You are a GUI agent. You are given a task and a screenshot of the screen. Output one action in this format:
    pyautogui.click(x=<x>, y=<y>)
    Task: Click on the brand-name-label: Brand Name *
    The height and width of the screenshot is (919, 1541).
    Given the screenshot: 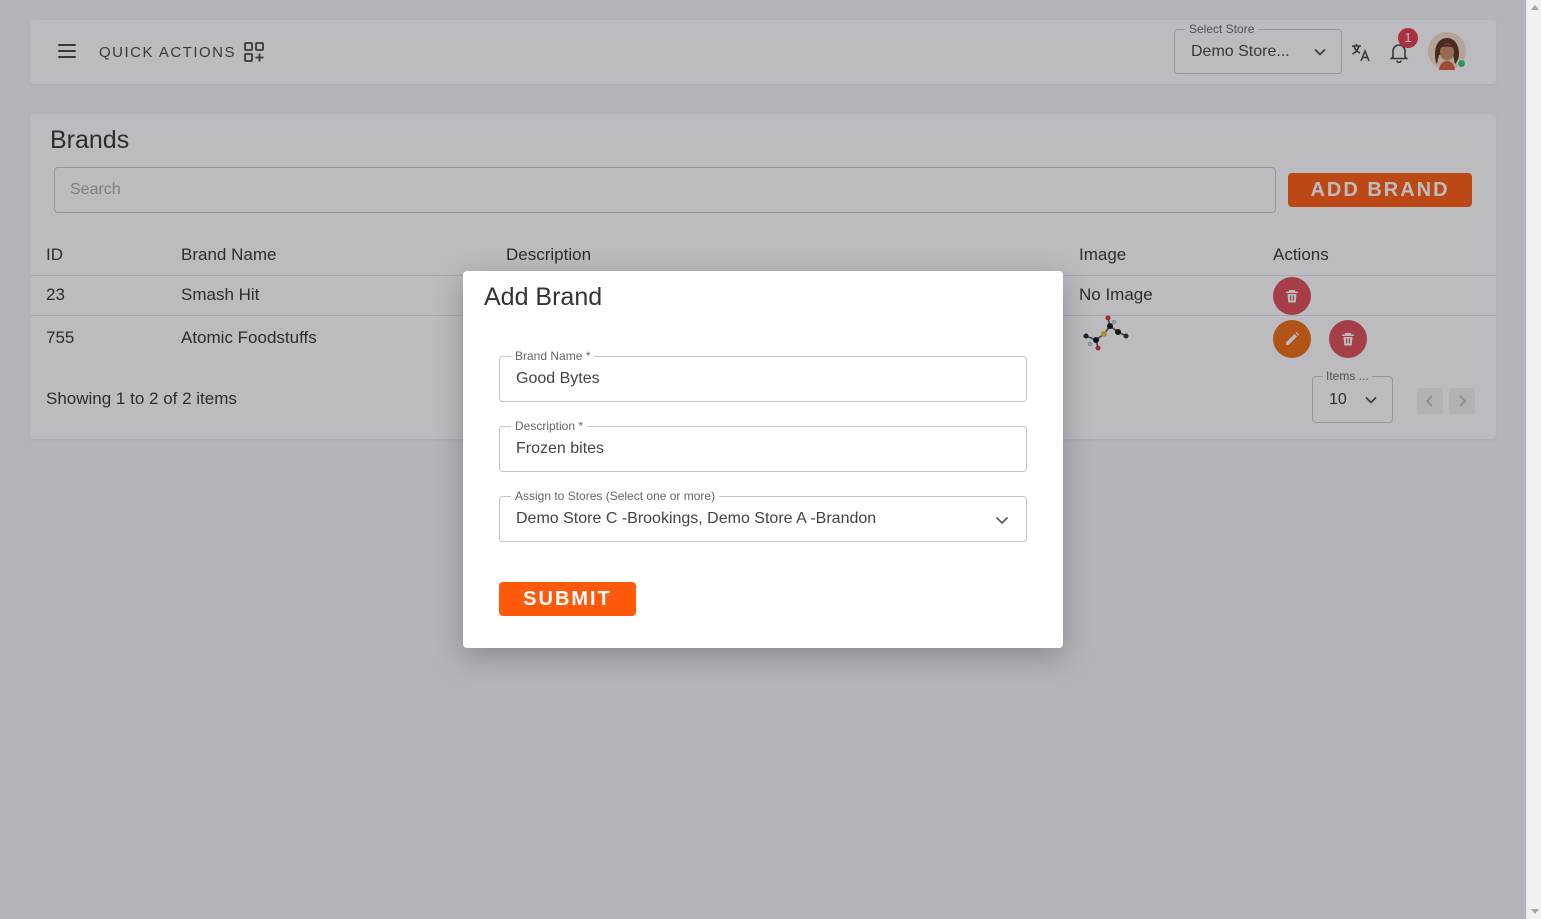 What is the action you would take?
    pyautogui.click(x=553, y=356)
    